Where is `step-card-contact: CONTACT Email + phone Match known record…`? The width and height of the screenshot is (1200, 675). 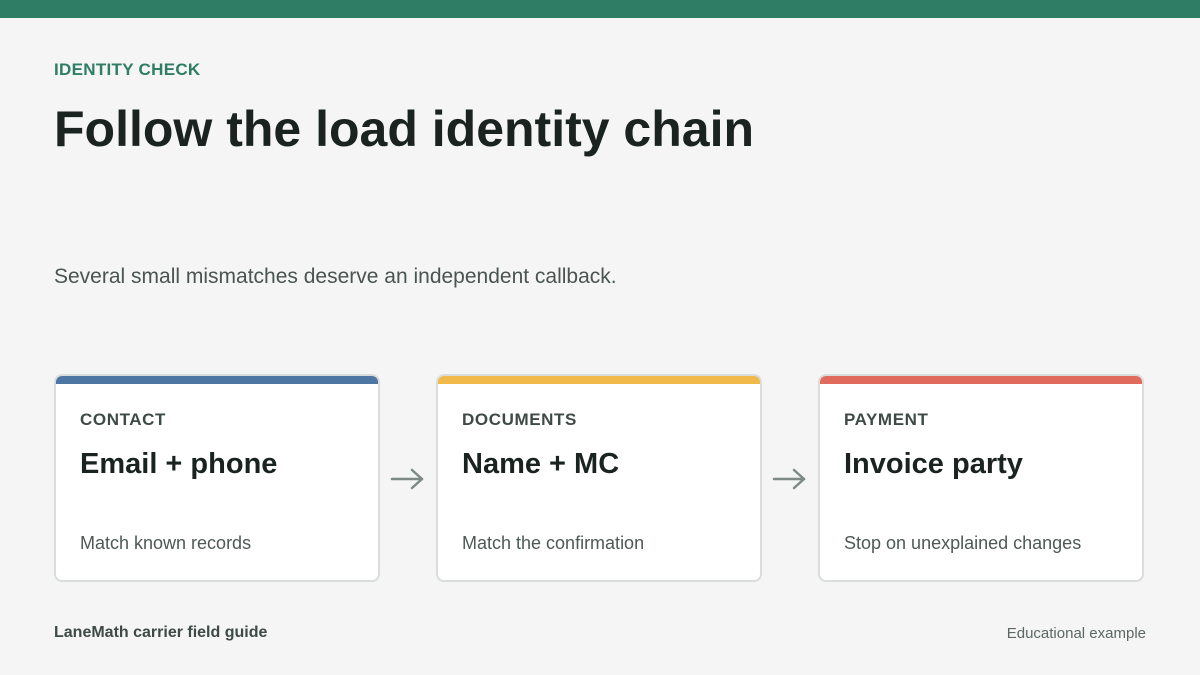 step-card-contact: CONTACT Email + phone Match known record… is located at coordinates (217, 478).